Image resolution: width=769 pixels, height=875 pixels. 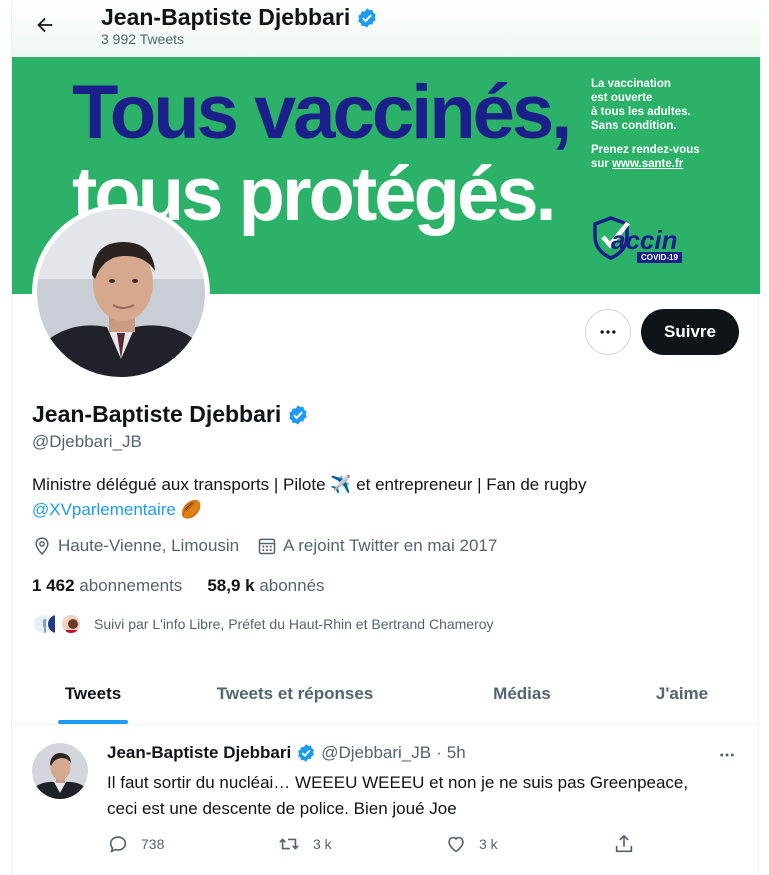 What do you see at coordinates (602, 164) in the screenshot?
I see `banner-url-prefix: sur` at bounding box center [602, 164].